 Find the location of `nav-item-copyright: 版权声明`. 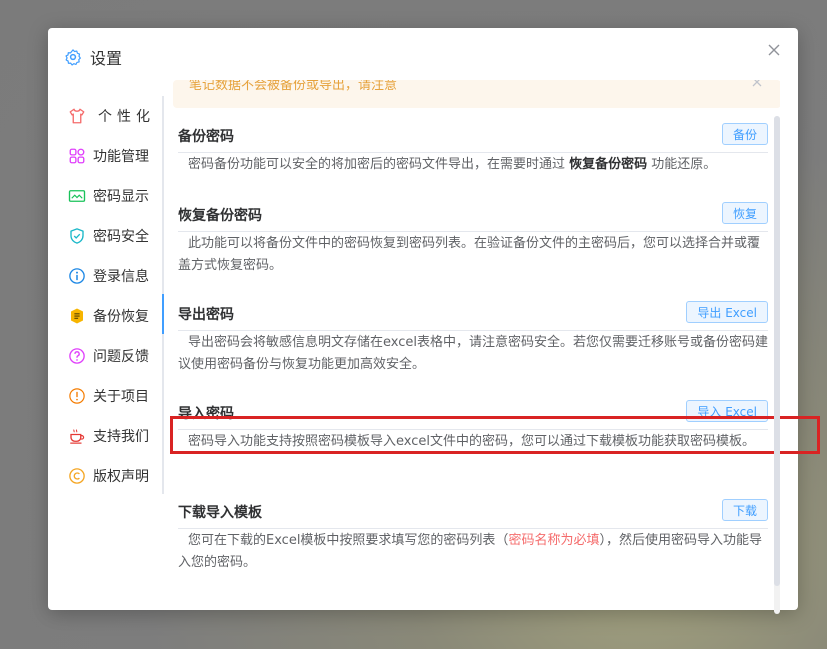

nav-item-copyright: 版权声明 is located at coordinates (106, 476).